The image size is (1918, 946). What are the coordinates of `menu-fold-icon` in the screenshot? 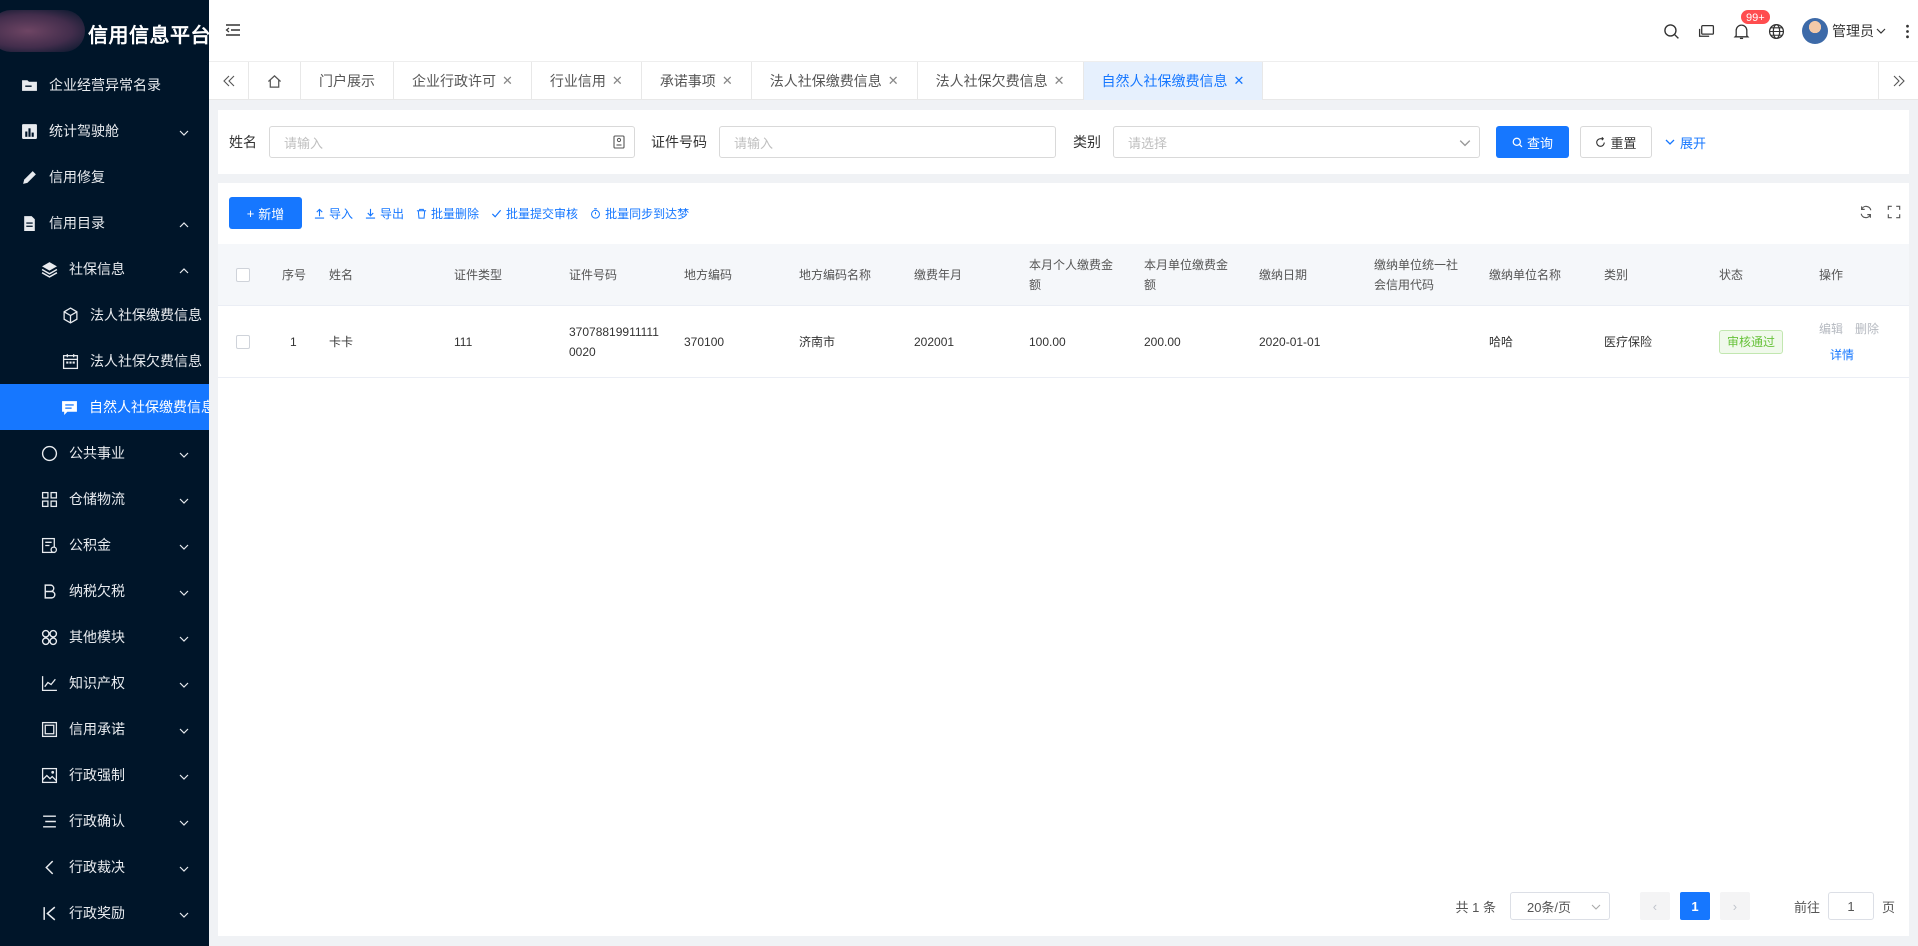 It's located at (233, 31).